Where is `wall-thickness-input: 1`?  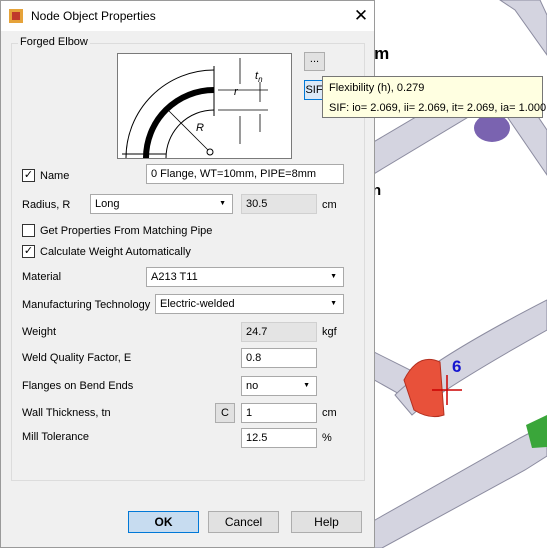 wall-thickness-input: 1 is located at coordinates (279, 413).